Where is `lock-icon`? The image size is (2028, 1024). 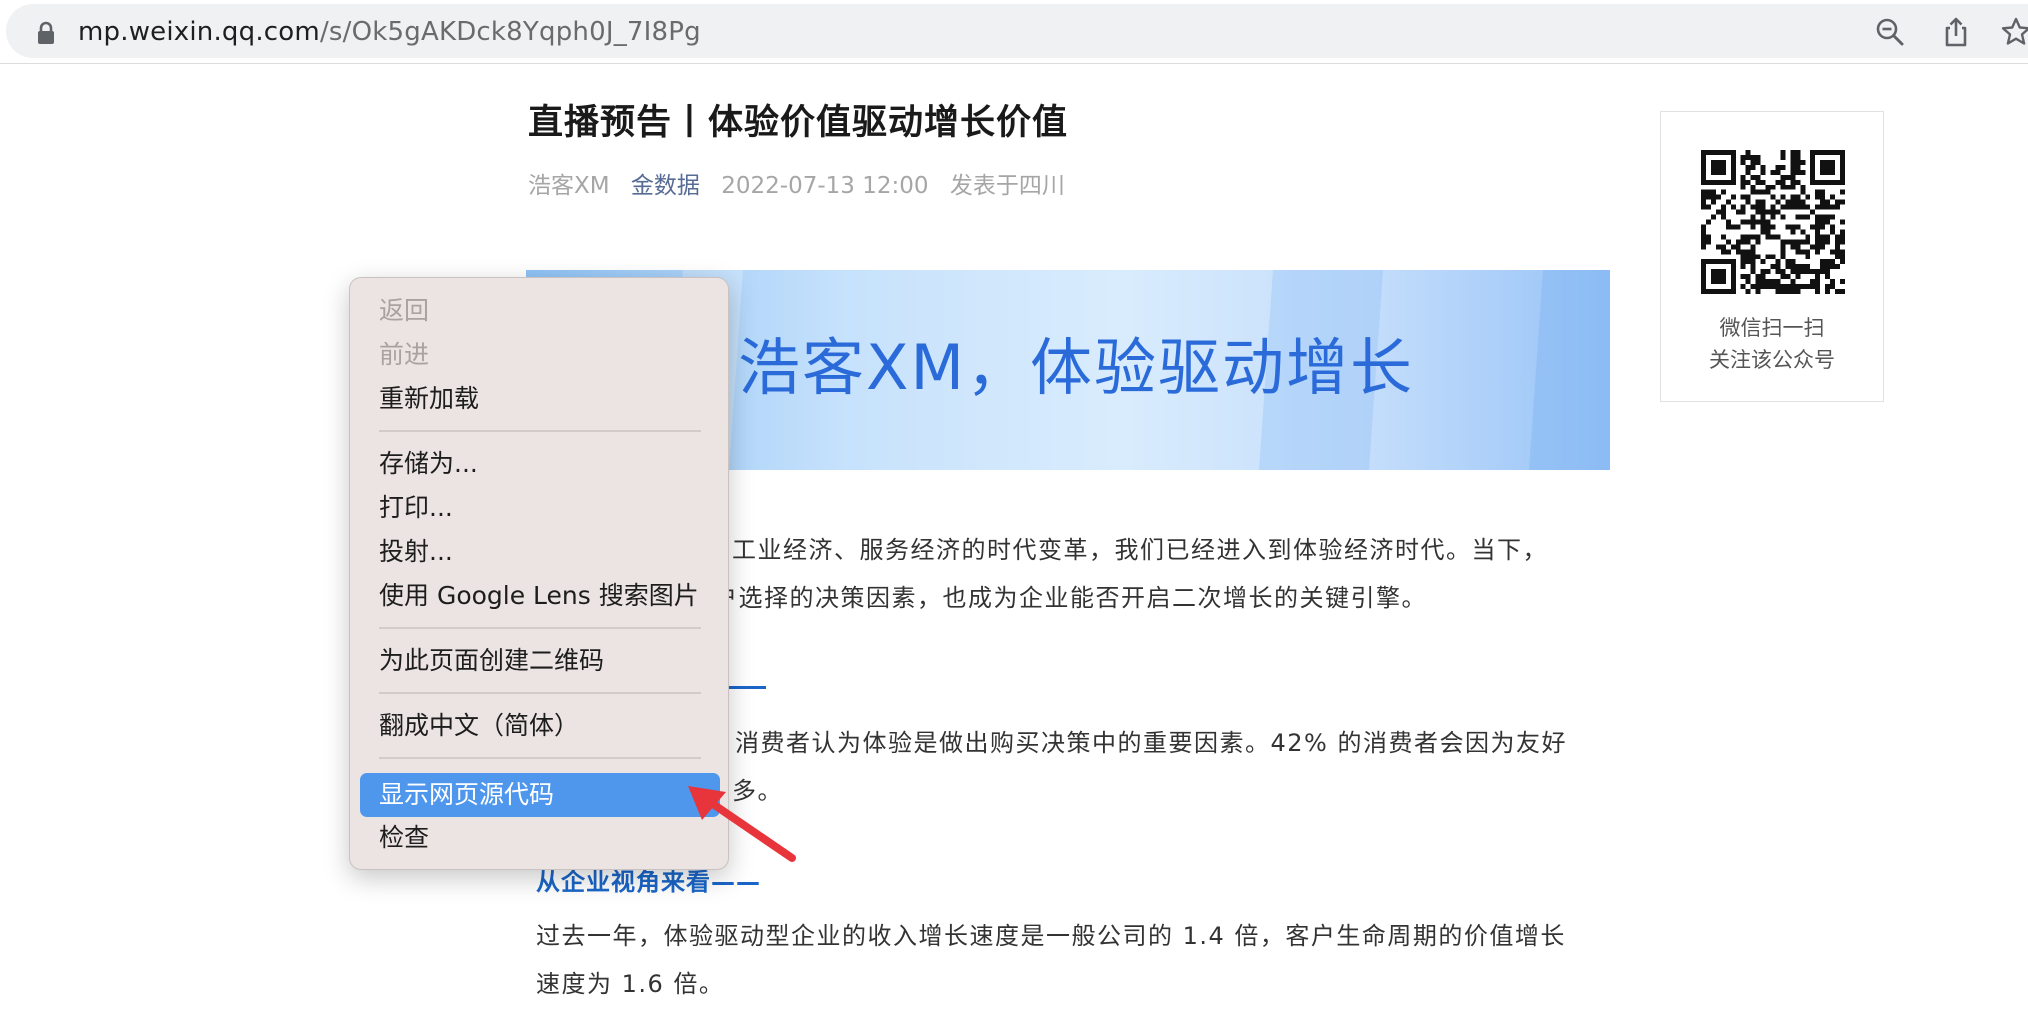
lock-icon is located at coordinates (46, 32).